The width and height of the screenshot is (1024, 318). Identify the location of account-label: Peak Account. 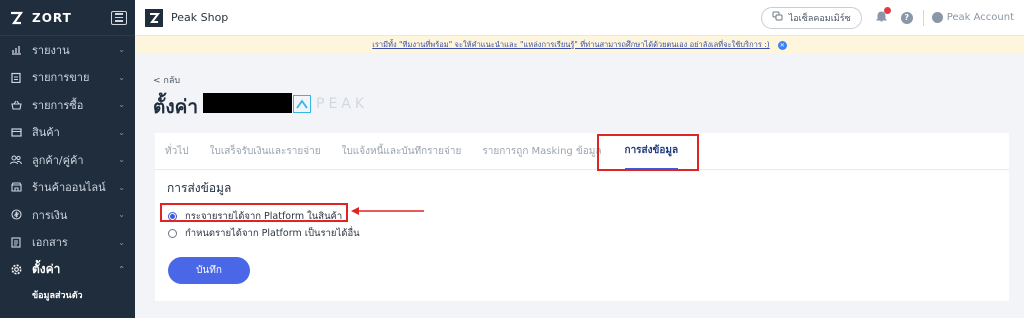
(980, 17).